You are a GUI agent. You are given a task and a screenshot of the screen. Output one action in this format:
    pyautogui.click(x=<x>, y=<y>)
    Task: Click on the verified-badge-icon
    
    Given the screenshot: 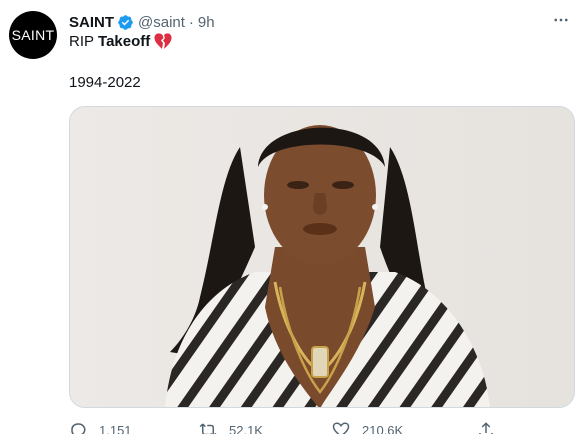 What is the action you would take?
    pyautogui.click(x=125, y=22)
    